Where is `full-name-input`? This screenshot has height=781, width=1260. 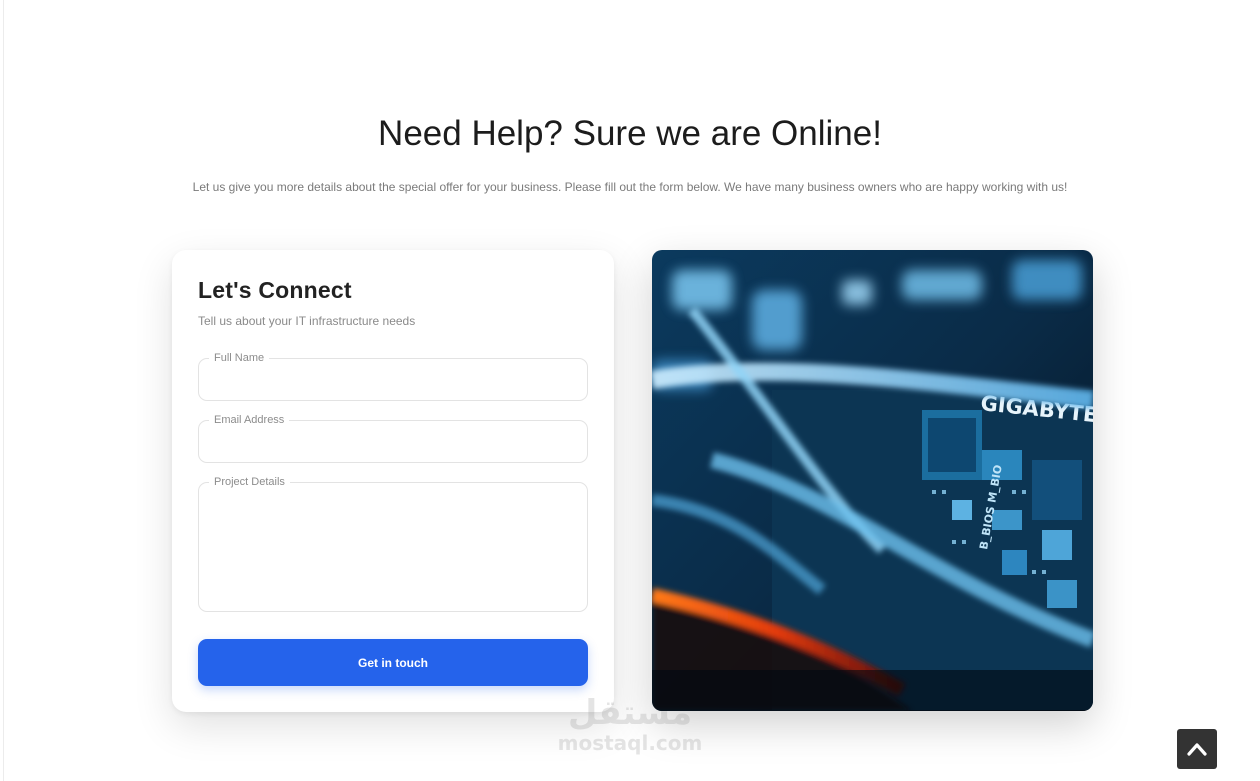
full-name-input is located at coordinates (393, 379).